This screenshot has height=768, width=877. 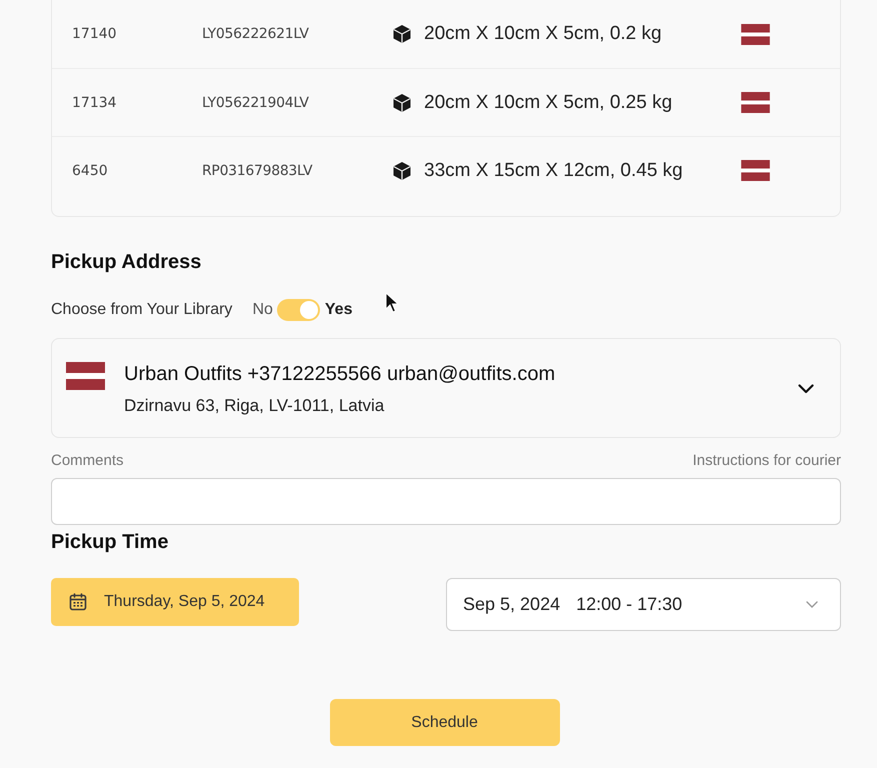 What do you see at coordinates (256, 34) in the screenshot?
I see `tracking-number: LY056222621LV` at bounding box center [256, 34].